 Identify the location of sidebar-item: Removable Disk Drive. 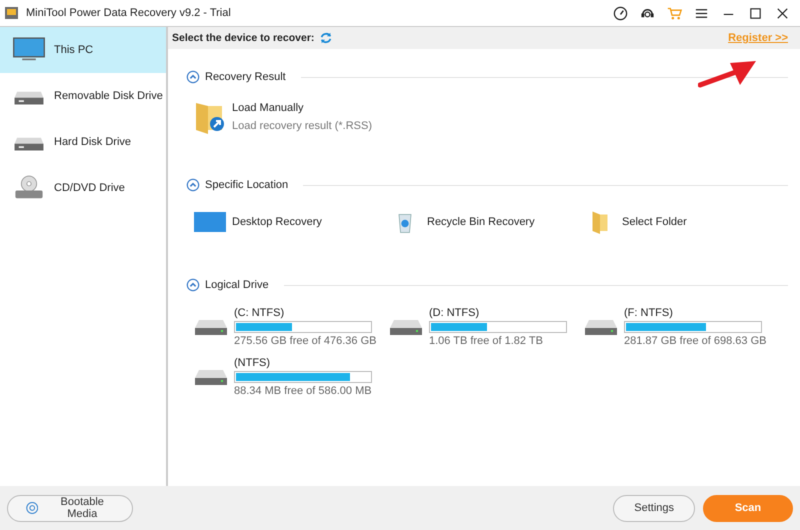
(83, 96).